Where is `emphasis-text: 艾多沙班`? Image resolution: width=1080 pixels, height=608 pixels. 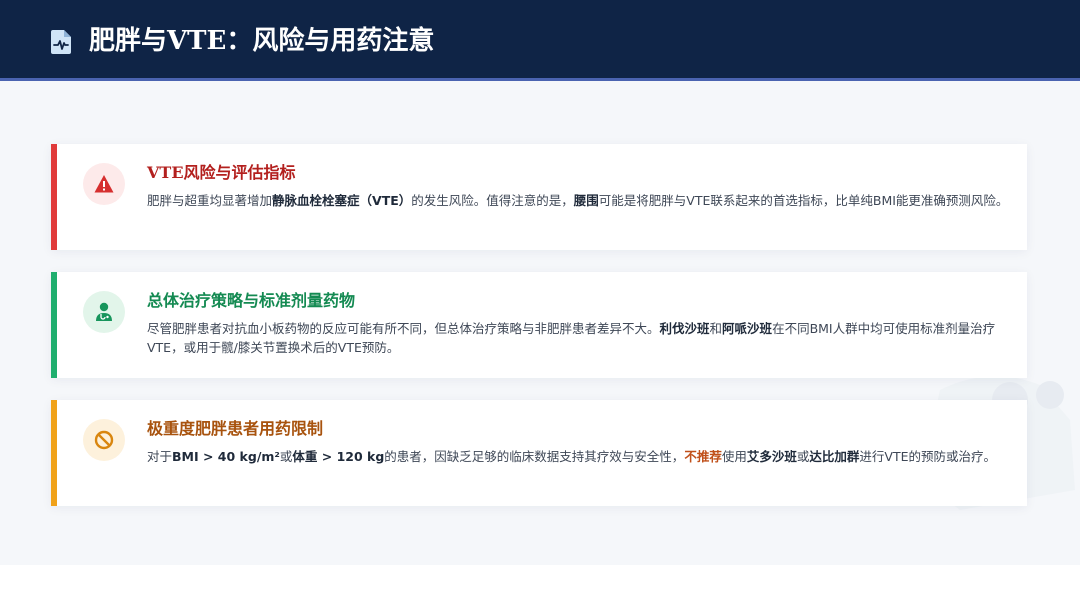
emphasis-text: 艾多沙班 is located at coordinates (771, 456).